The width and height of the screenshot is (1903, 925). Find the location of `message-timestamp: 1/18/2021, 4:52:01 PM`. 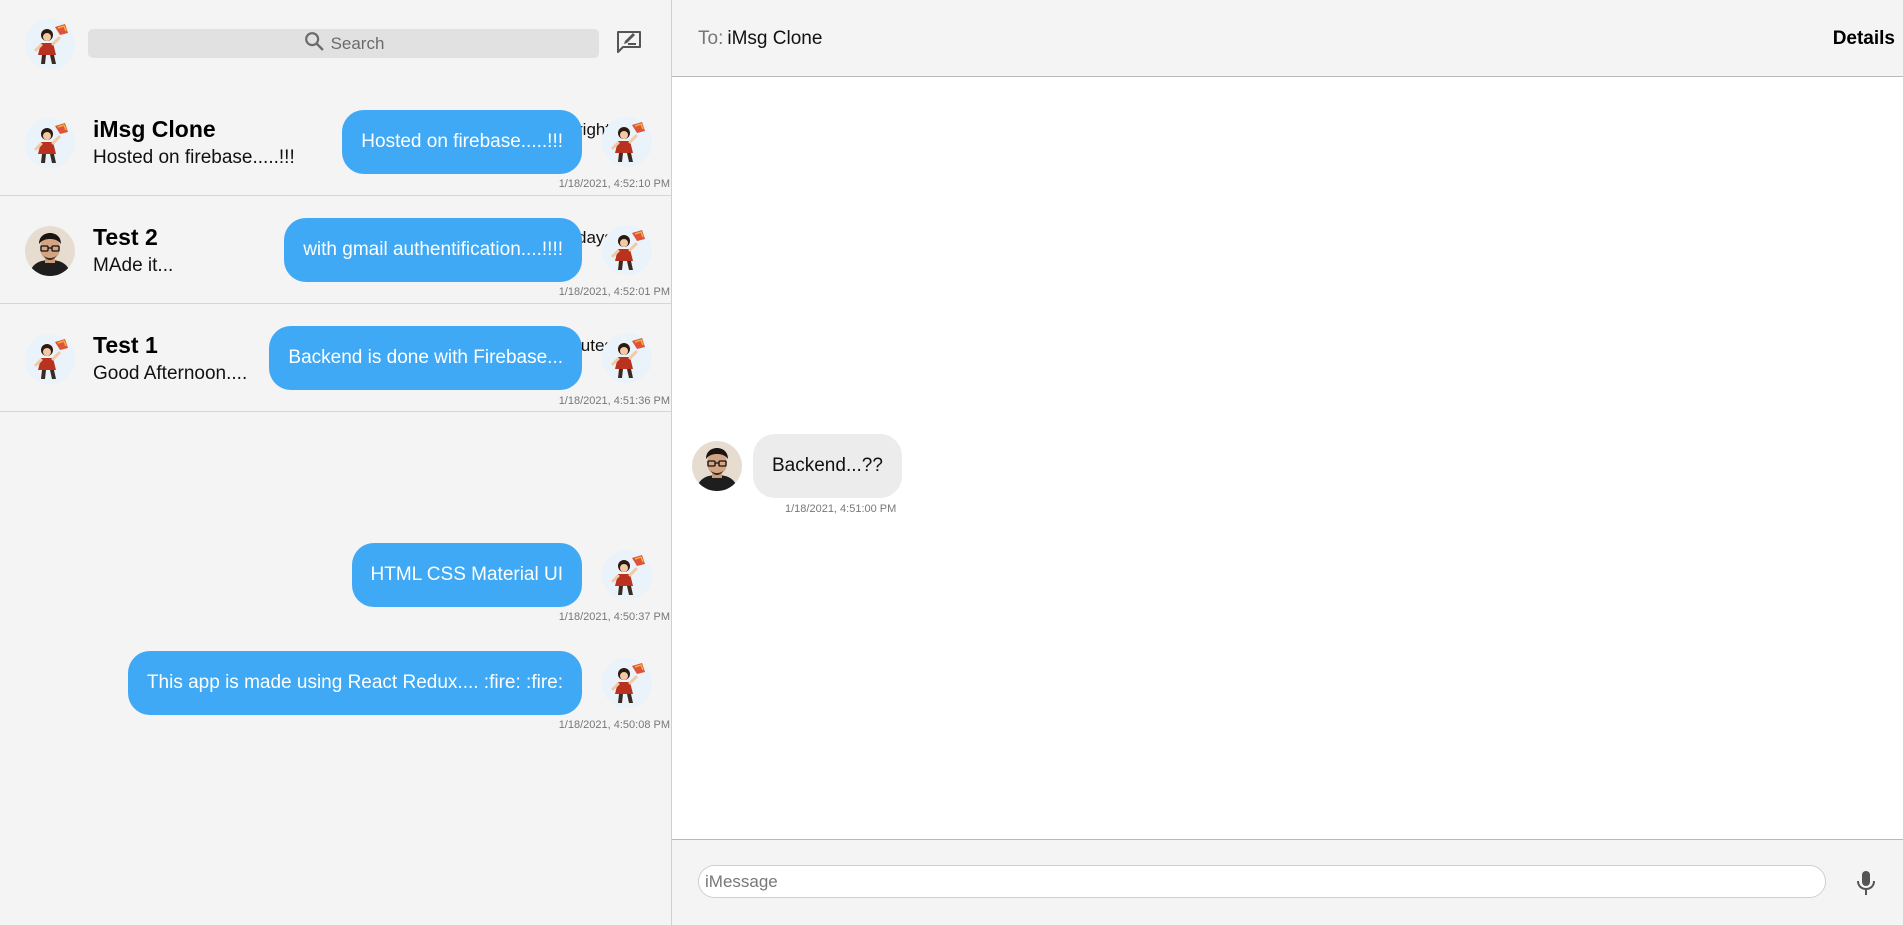

message-timestamp: 1/18/2021, 4:52:01 PM is located at coordinates (614, 292).